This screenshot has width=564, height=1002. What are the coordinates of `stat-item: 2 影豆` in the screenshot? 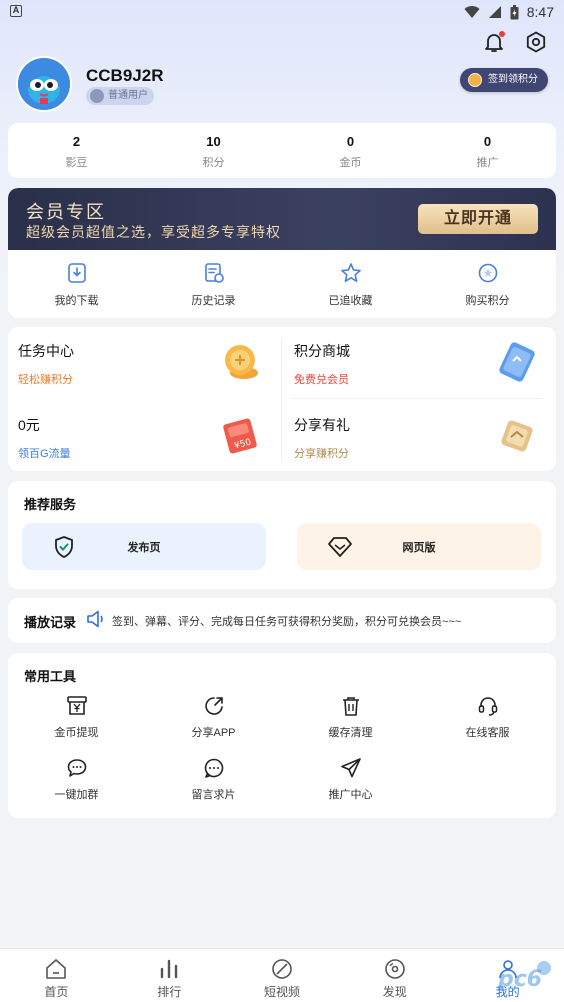 It's located at (76, 150).